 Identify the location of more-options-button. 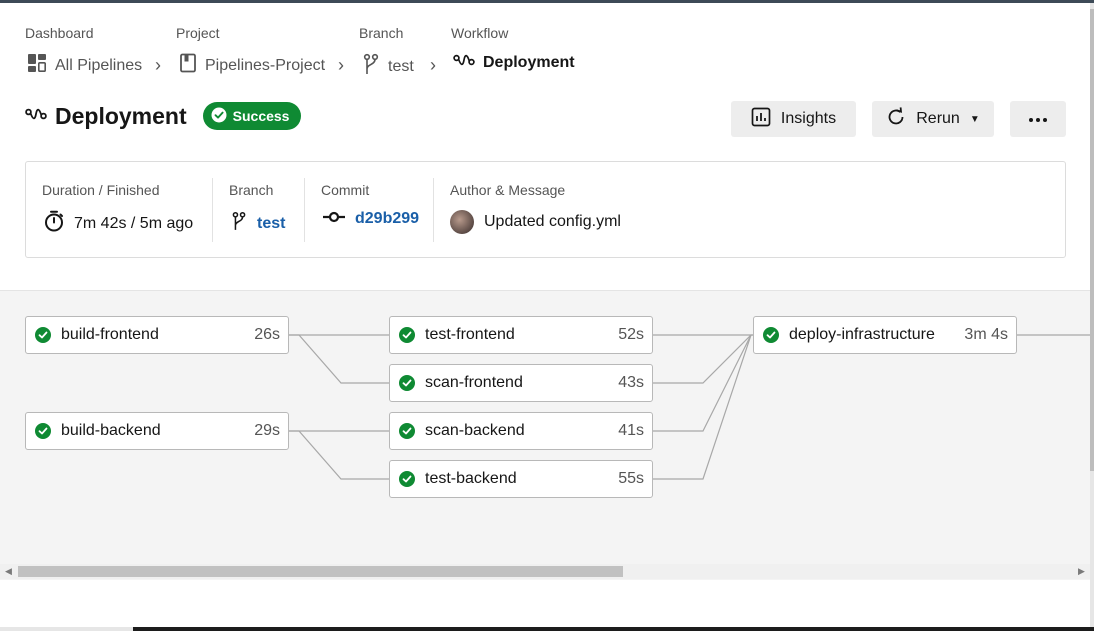
(1038, 119).